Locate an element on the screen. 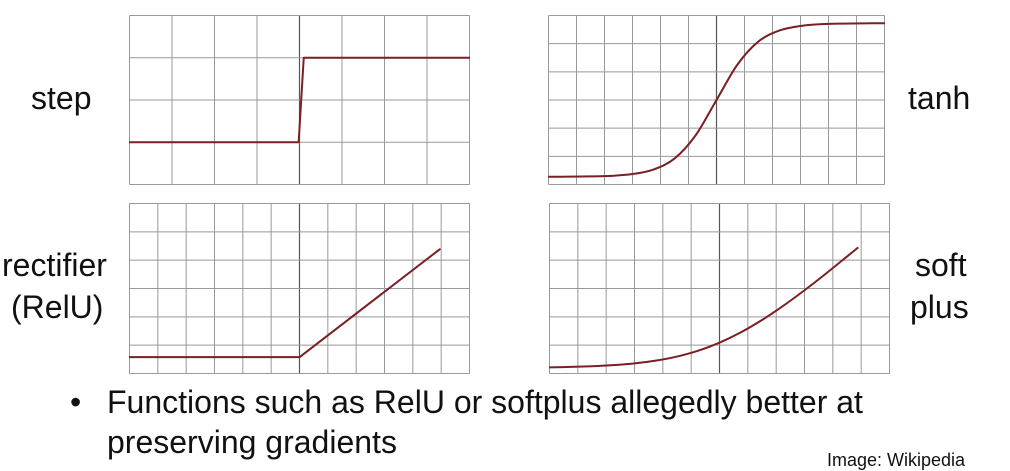 The height and width of the screenshot is (471, 1010). relu-curve is located at coordinates (285, 303).